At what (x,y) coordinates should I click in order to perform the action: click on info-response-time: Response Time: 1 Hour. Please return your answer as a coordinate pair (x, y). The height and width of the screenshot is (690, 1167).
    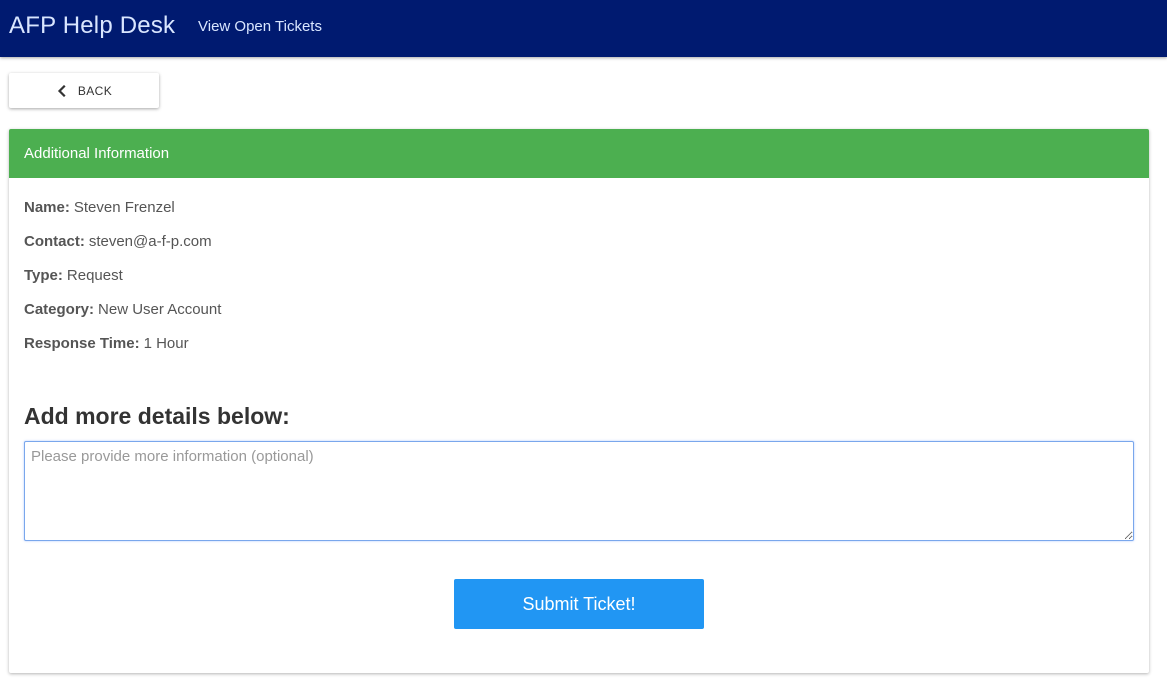
    Looking at the image, I should click on (106, 343).